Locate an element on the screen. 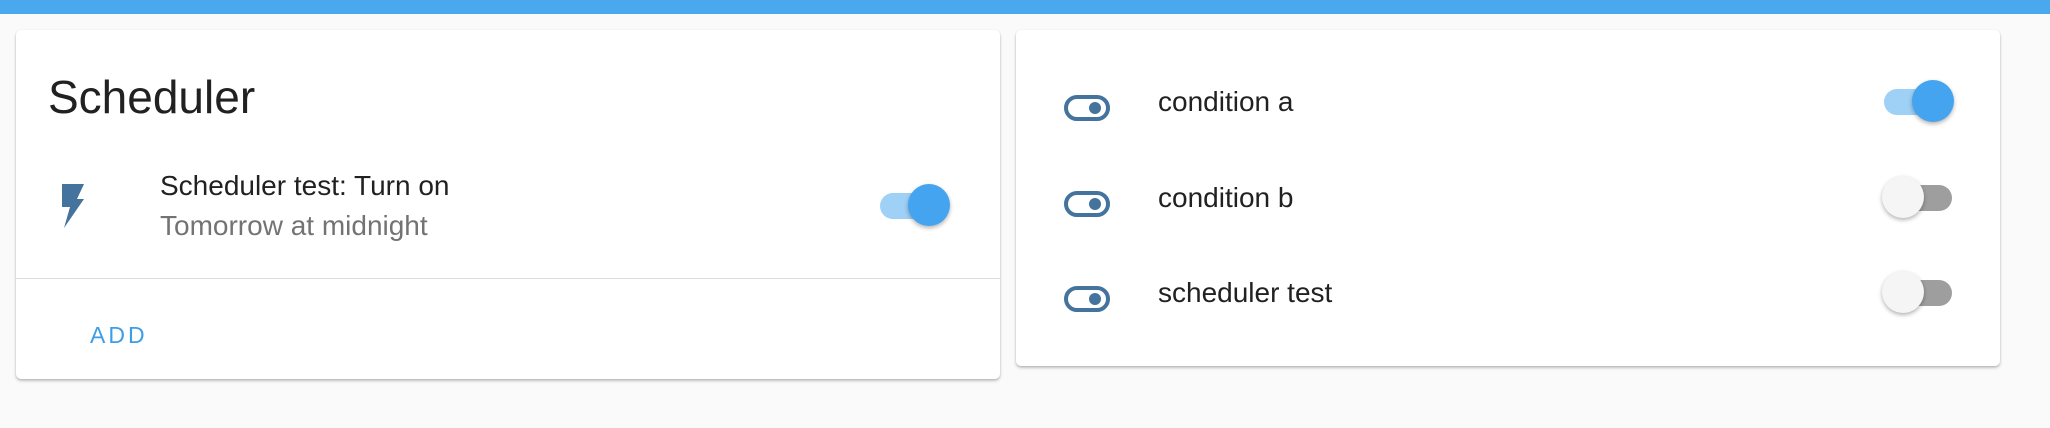  card-title: Scheduler is located at coordinates (152, 97).